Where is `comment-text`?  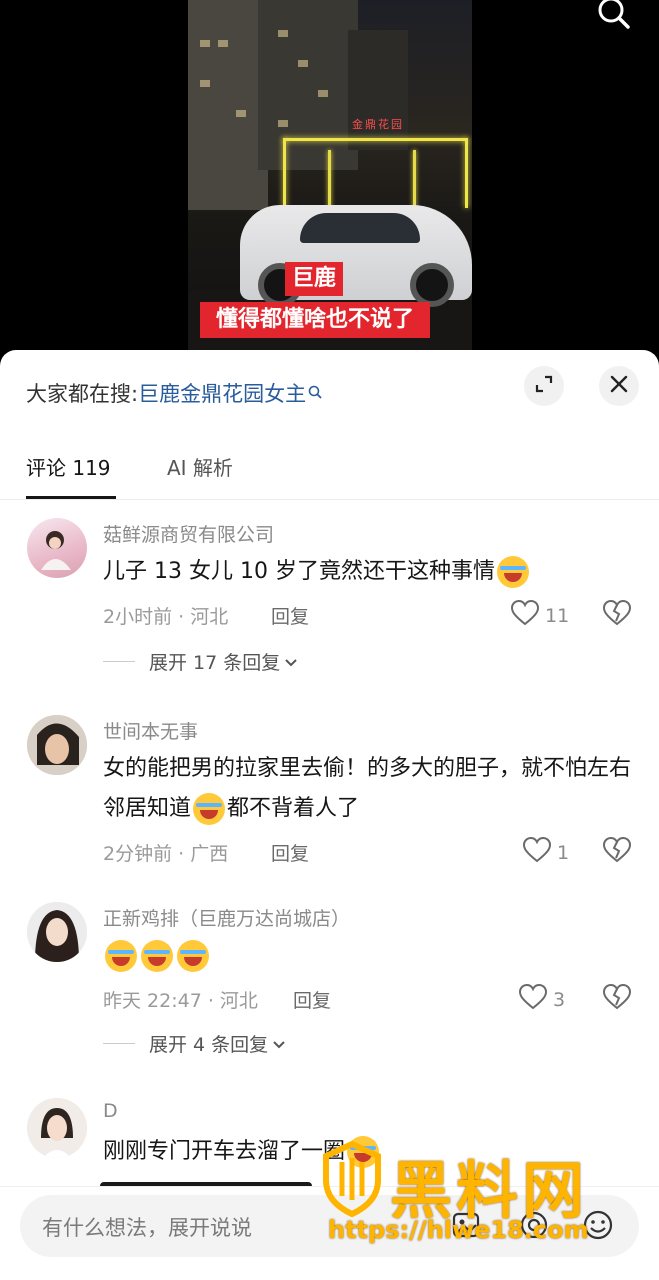 comment-text is located at coordinates (368, 956).